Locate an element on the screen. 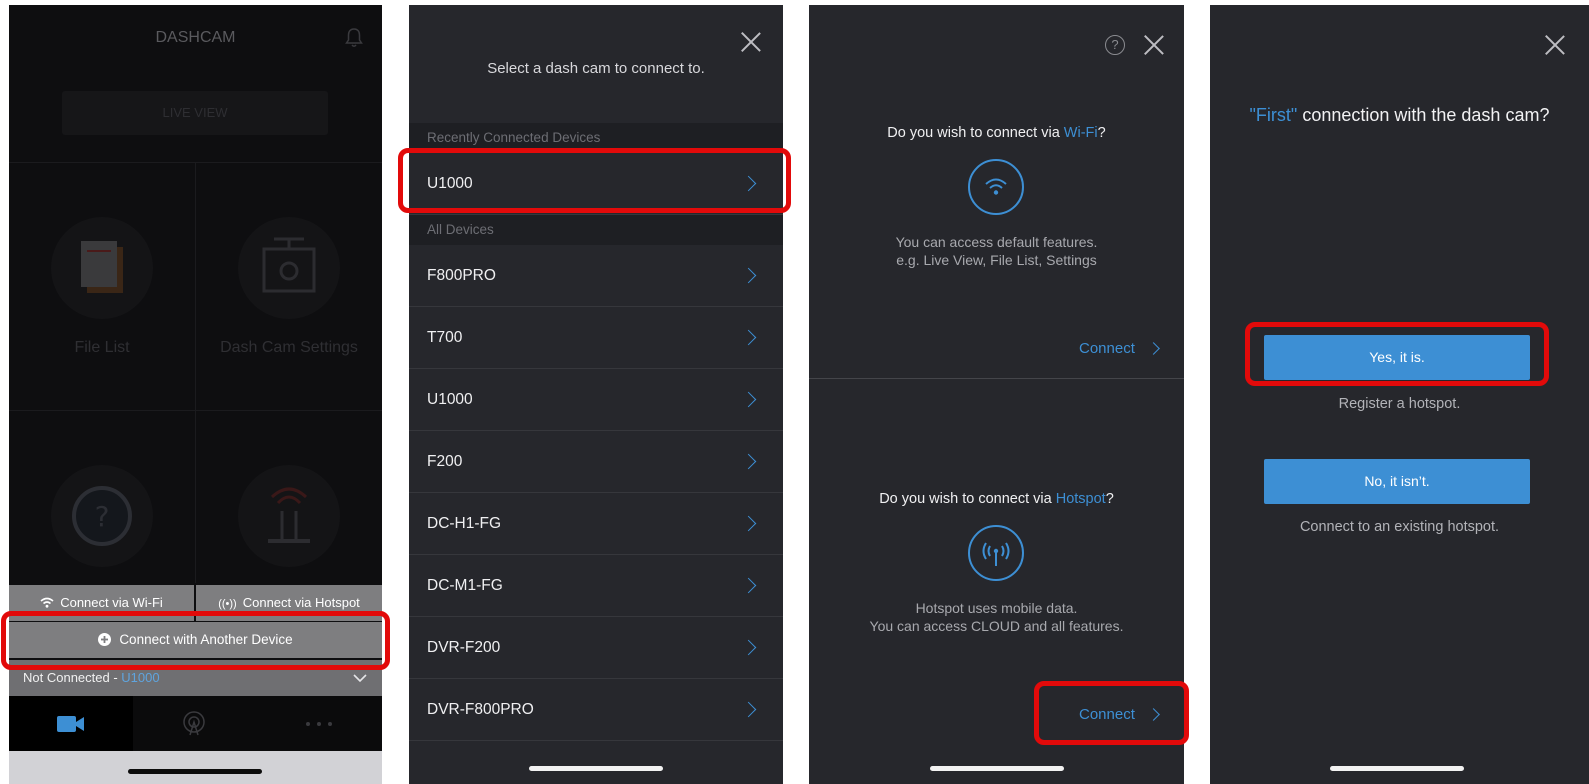 This screenshot has height=784, width=1589. hotspot-question: Do you wish to connect via Hotspot? is located at coordinates (996, 499).